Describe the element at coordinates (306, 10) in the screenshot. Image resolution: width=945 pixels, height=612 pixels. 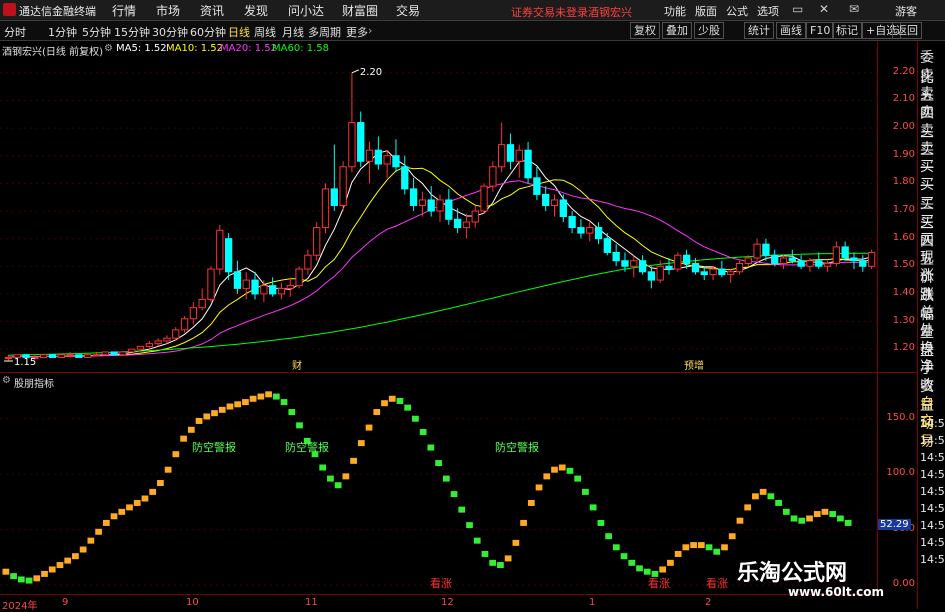
I see `menu-ask-xiaoda: 问小达` at that location.